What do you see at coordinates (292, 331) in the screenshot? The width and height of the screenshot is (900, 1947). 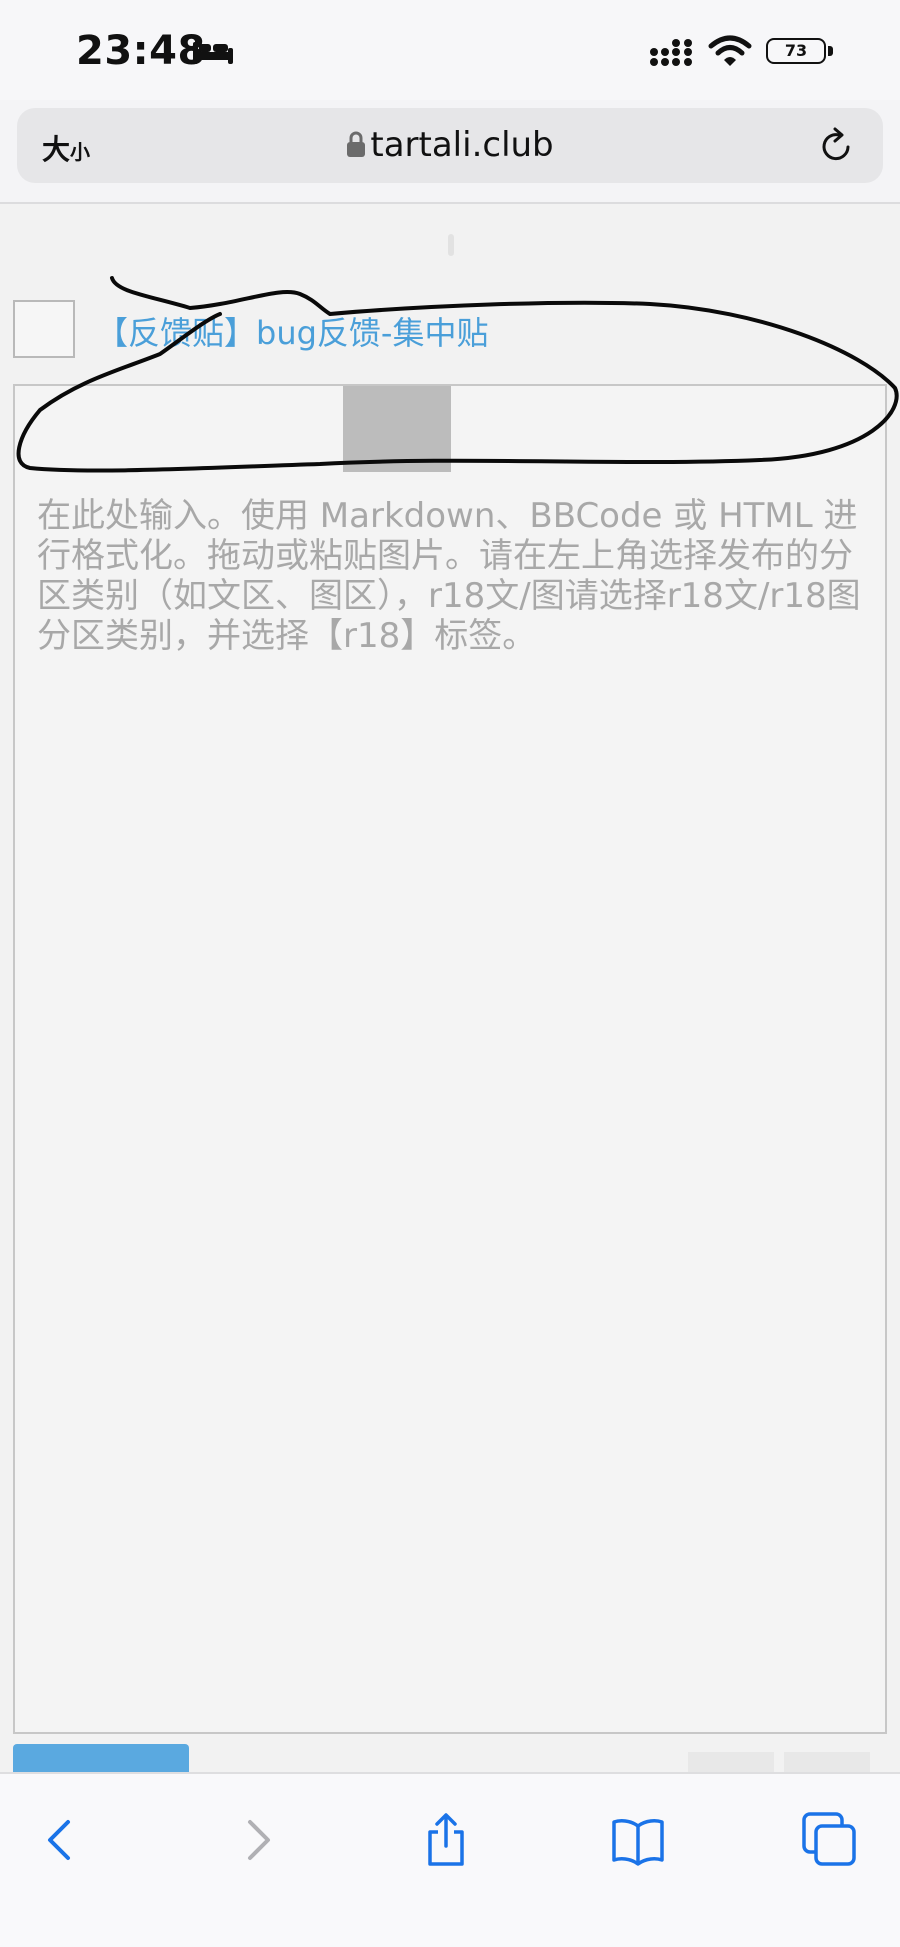 I see `thread-link: 【反馈贴】bug反馈-集中贴` at bounding box center [292, 331].